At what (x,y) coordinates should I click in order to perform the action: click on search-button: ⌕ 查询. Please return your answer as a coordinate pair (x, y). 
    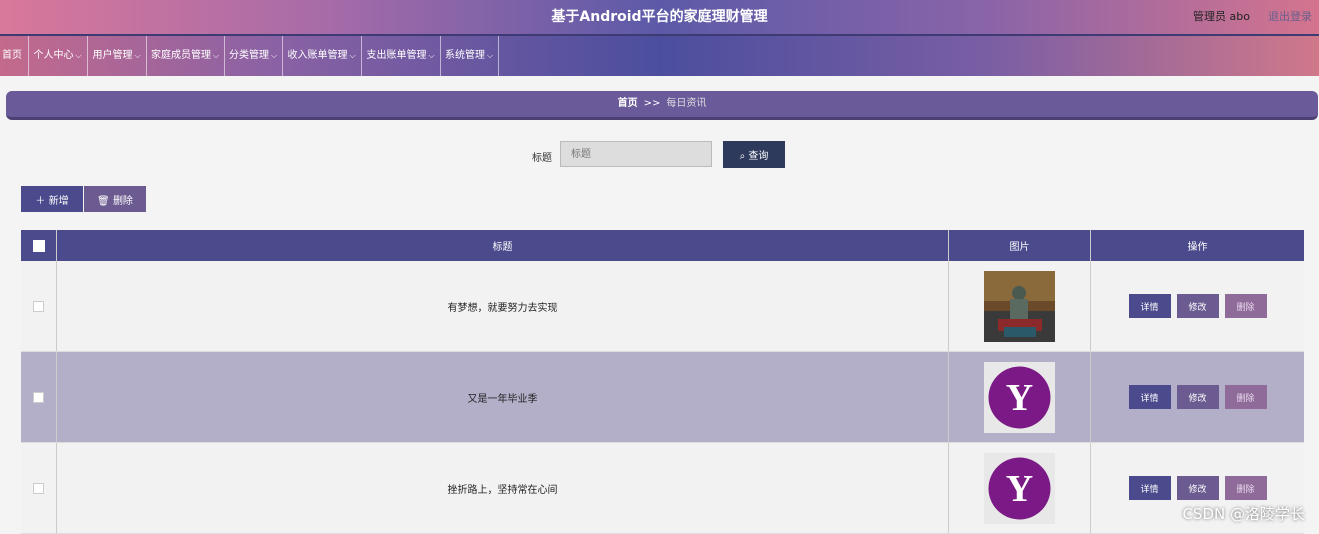
    Looking at the image, I should click on (754, 154).